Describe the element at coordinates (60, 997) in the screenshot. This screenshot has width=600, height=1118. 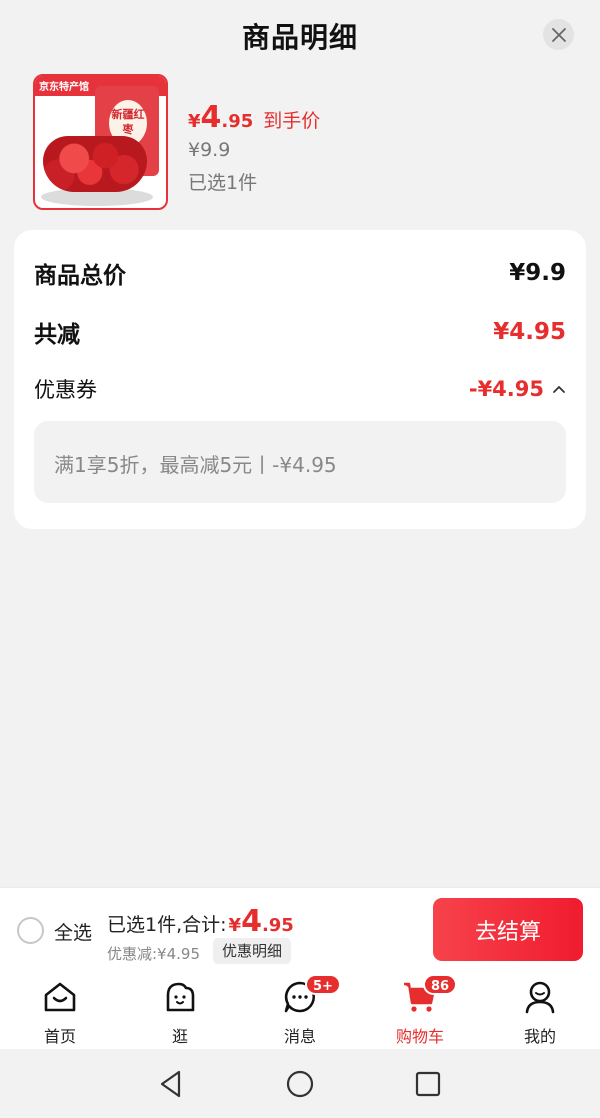
I see `home-icon` at that location.